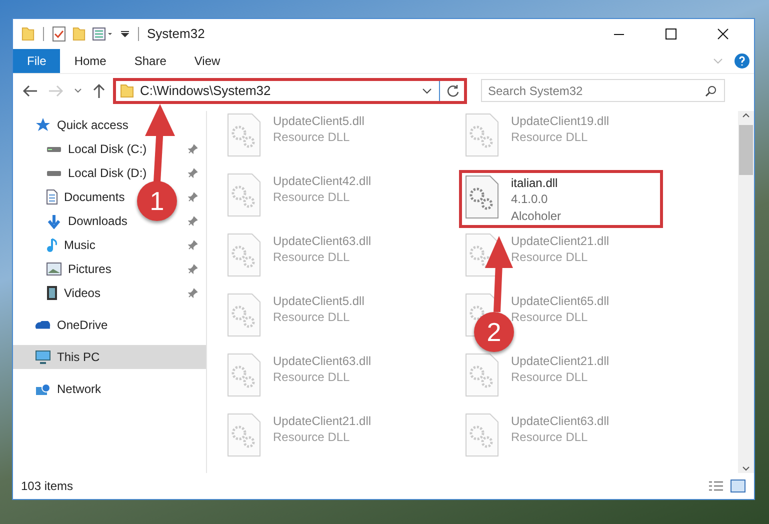 The width and height of the screenshot is (769, 524). Describe the element at coordinates (80, 245) in the screenshot. I see `sidebar-item: Music` at that location.